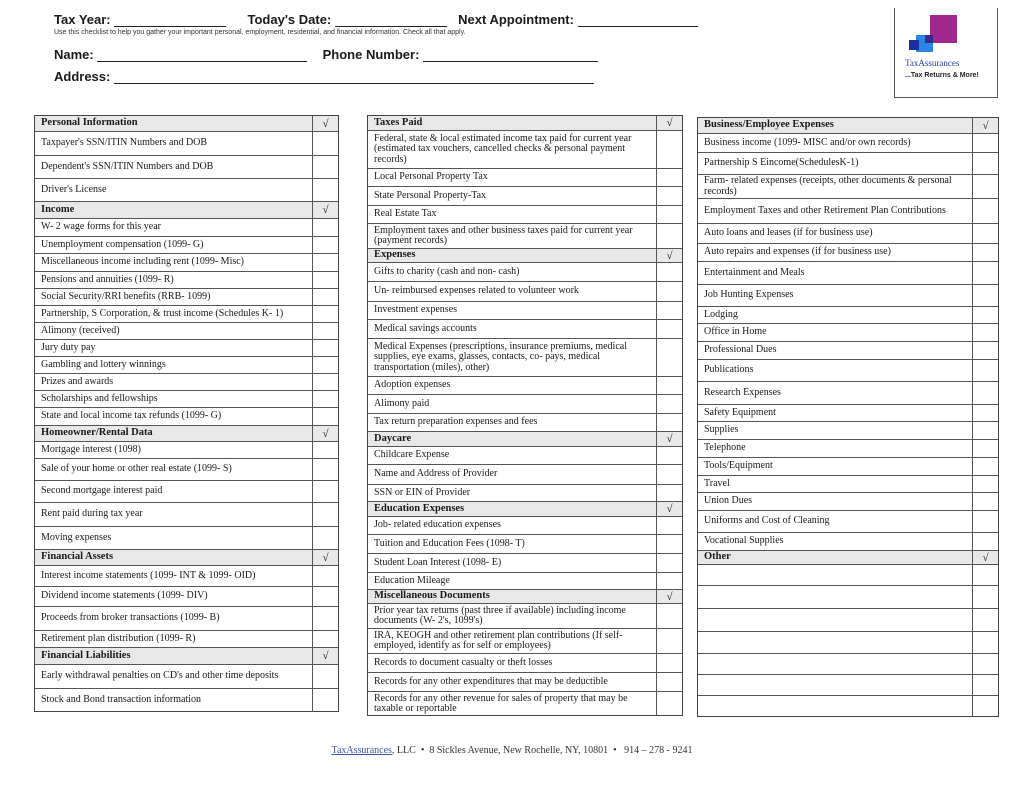  I want to click on section-header-row: Education Expenses √, so click(525, 509).